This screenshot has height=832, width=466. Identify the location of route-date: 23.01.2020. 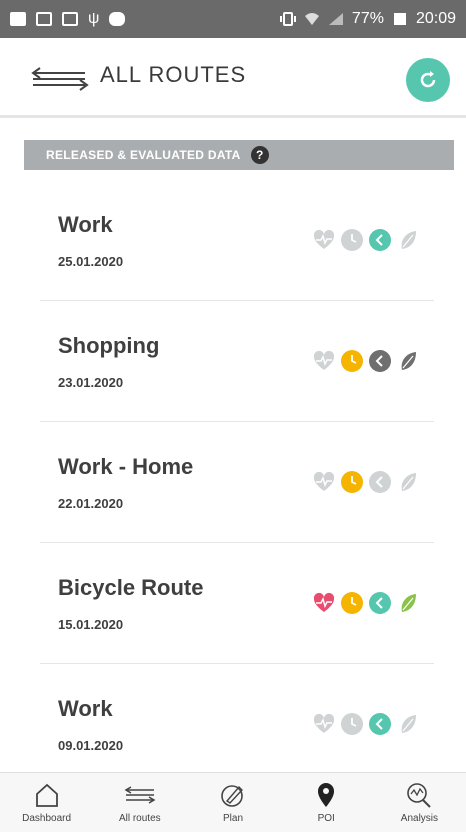
(91, 382).